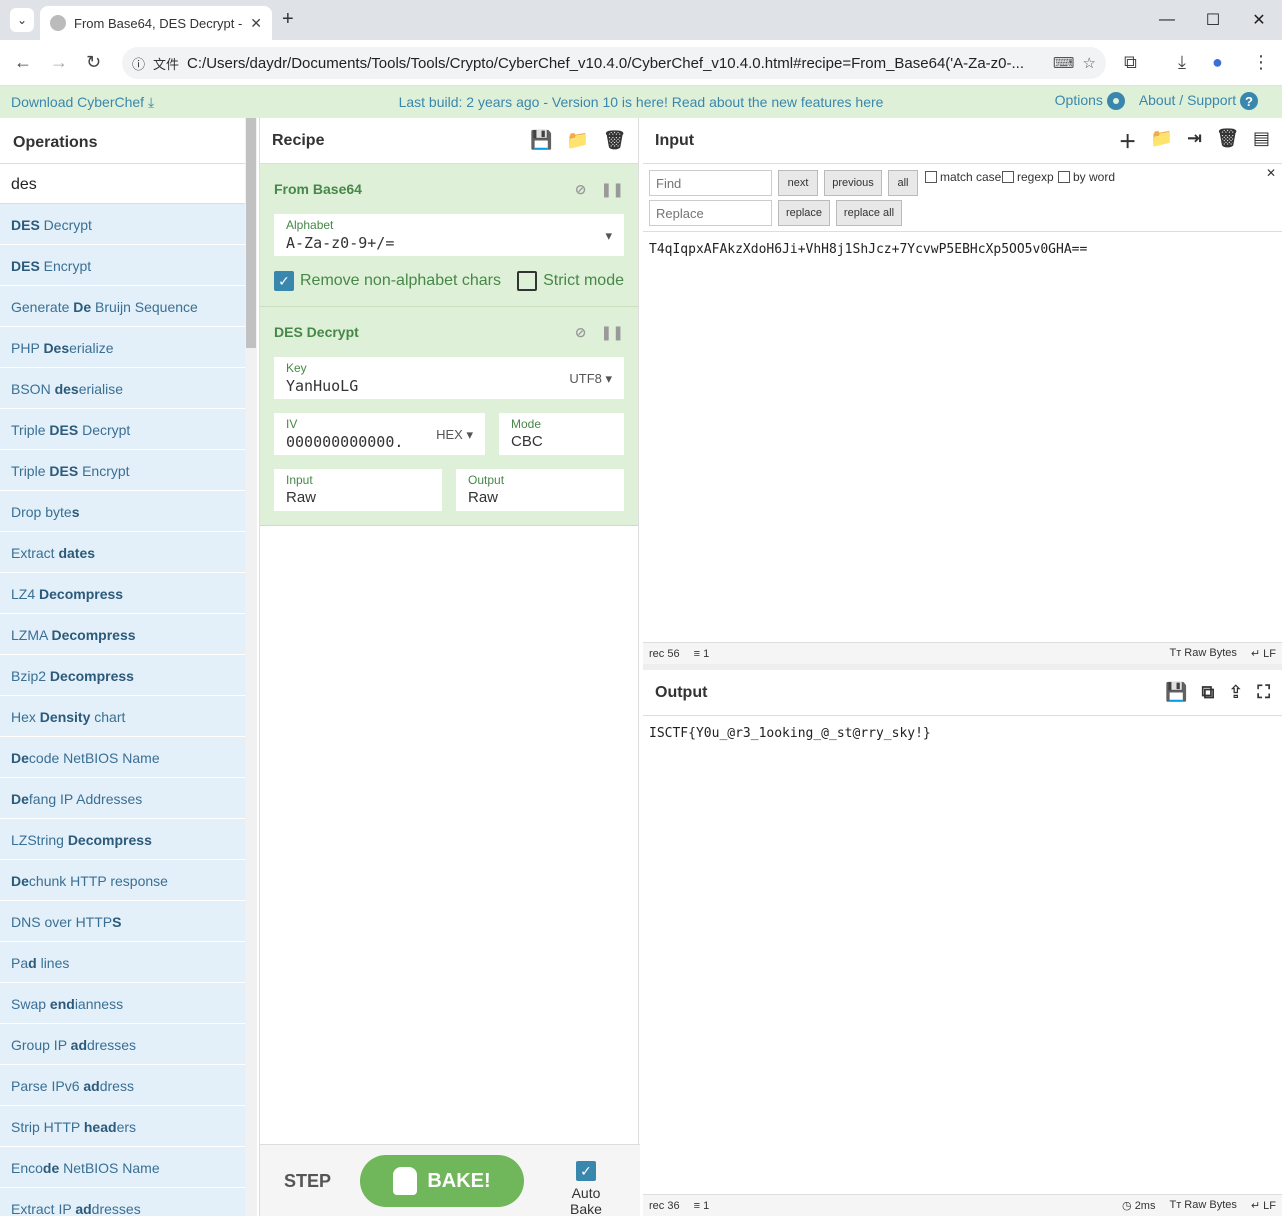  Describe the element at coordinates (59, 62) in the screenshot. I see `forward-icon: →` at that location.